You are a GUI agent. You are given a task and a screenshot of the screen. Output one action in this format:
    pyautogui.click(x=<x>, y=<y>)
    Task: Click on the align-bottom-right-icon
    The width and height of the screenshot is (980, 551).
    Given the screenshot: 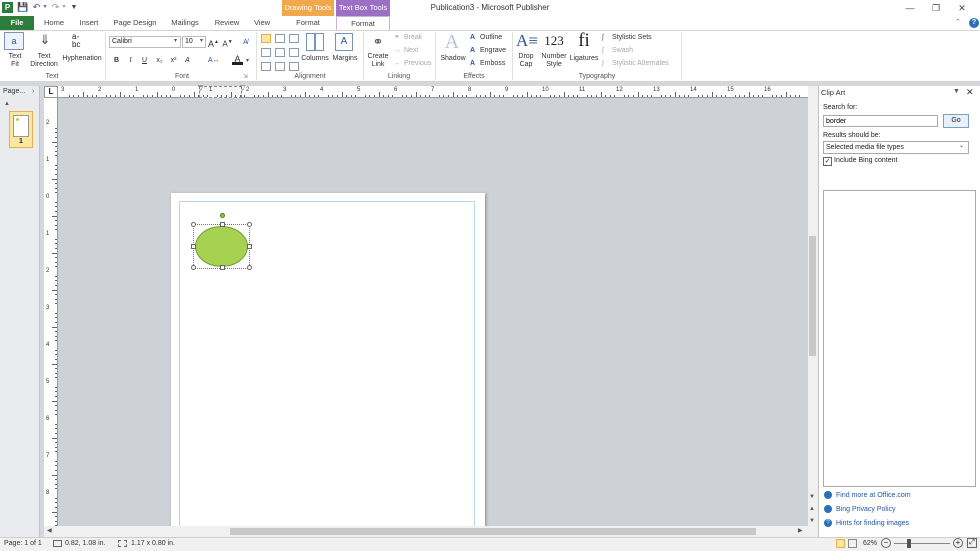 What is the action you would take?
    pyautogui.click(x=294, y=66)
    